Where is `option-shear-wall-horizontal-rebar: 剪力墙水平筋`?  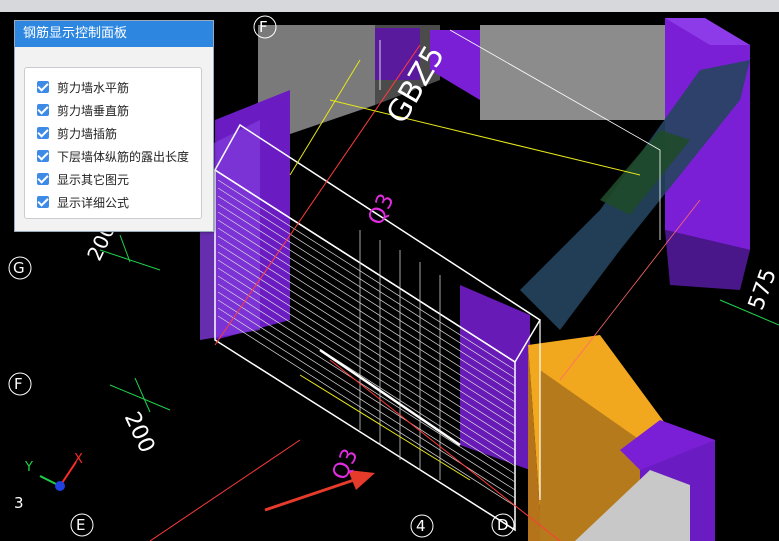 option-shear-wall-horizontal-rebar: 剪力墙水平筋 is located at coordinates (83, 87).